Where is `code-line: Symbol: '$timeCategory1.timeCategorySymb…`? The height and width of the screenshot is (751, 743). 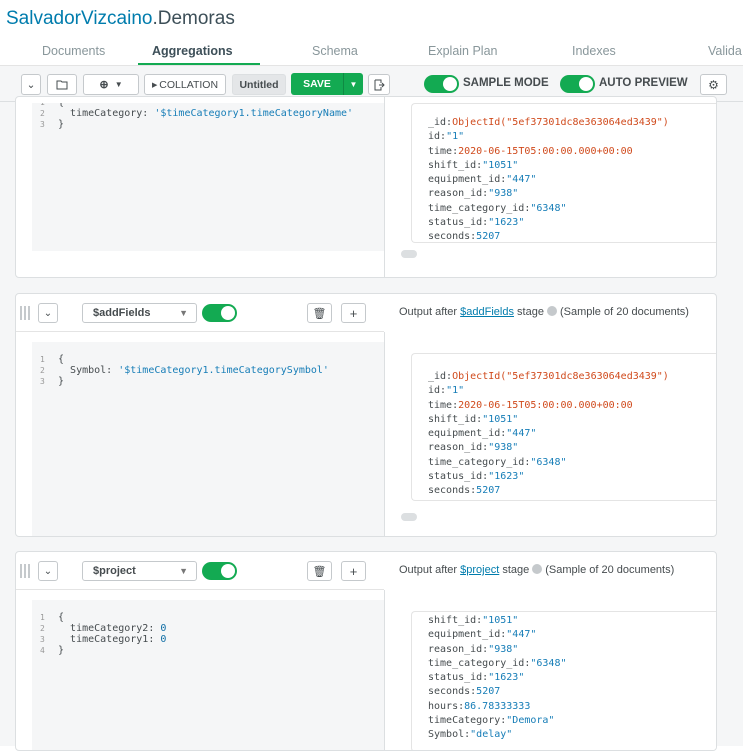 code-line: Symbol: '$timeCategory1.timeCategorySymb… is located at coordinates (193, 370).